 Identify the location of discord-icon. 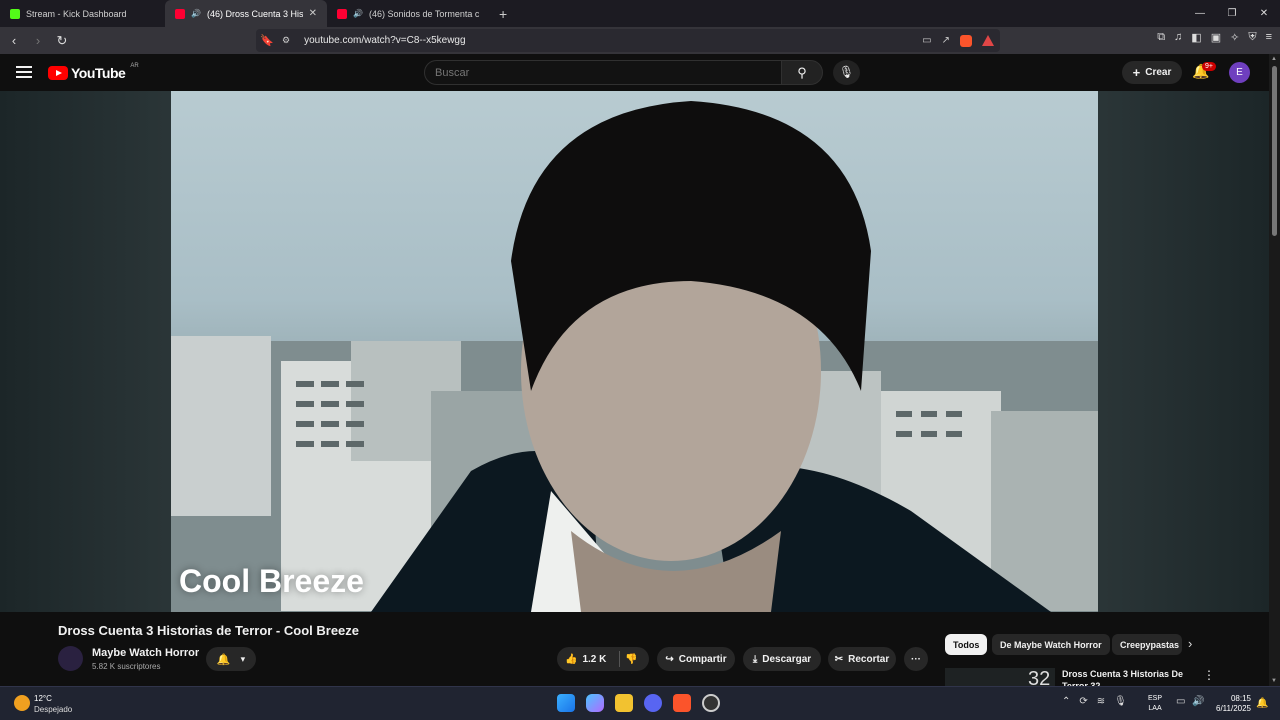
(653, 703).